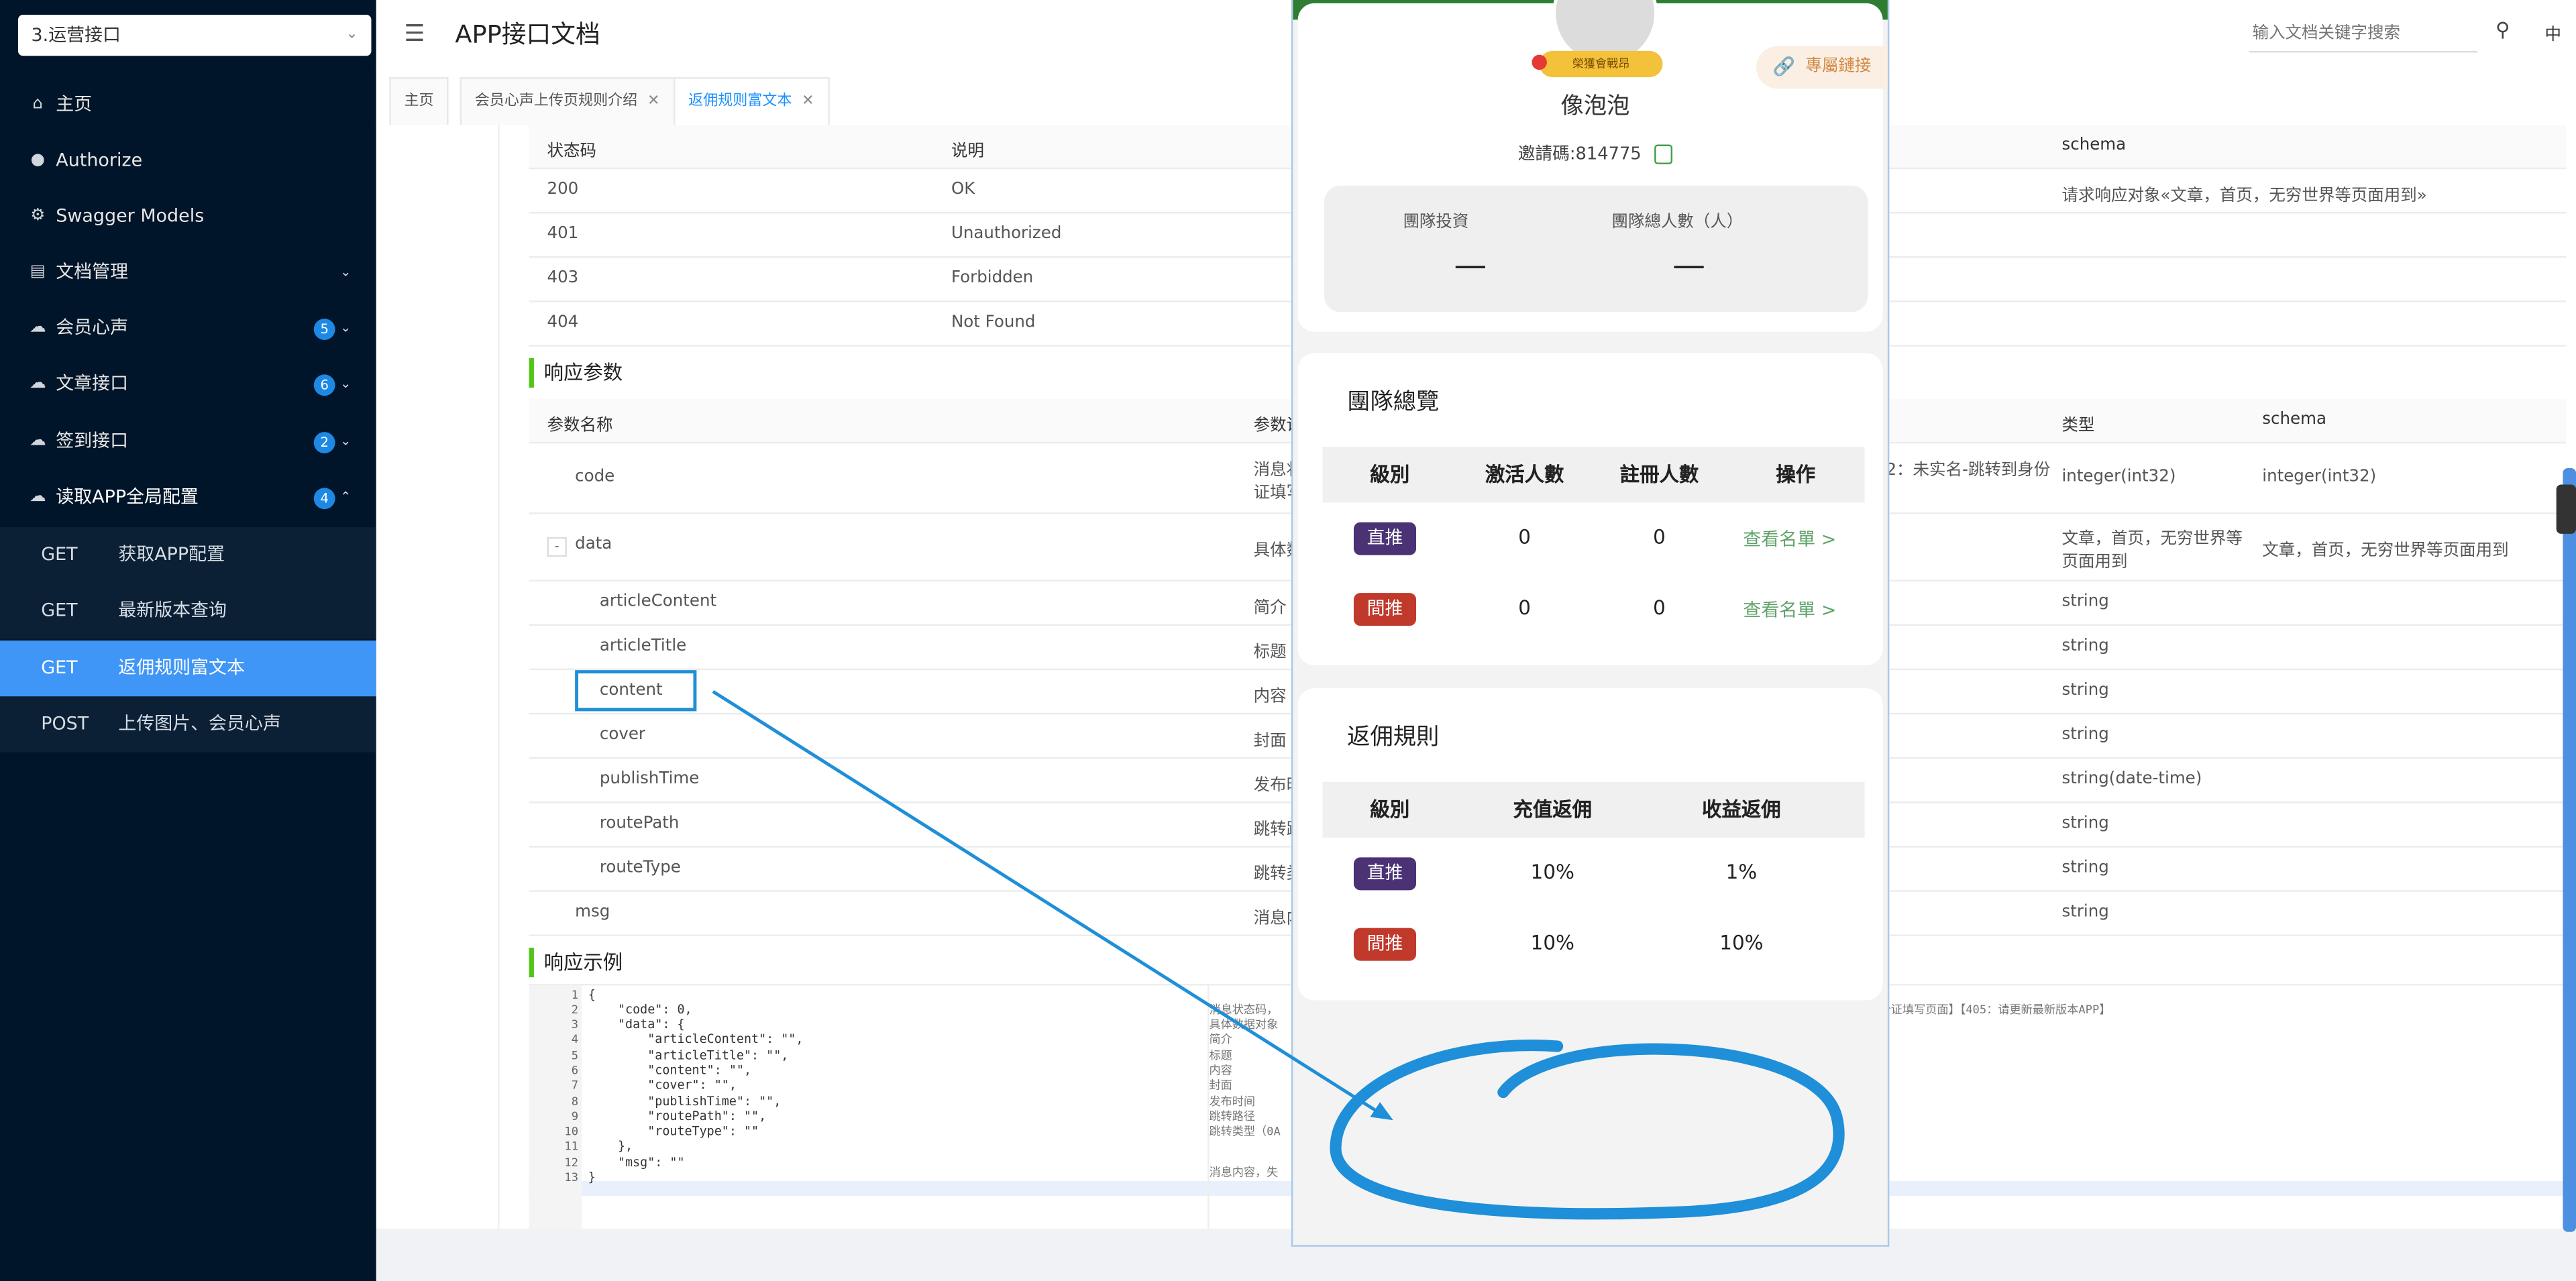  I want to click on home-icon: ⌂, so click(38, 104).